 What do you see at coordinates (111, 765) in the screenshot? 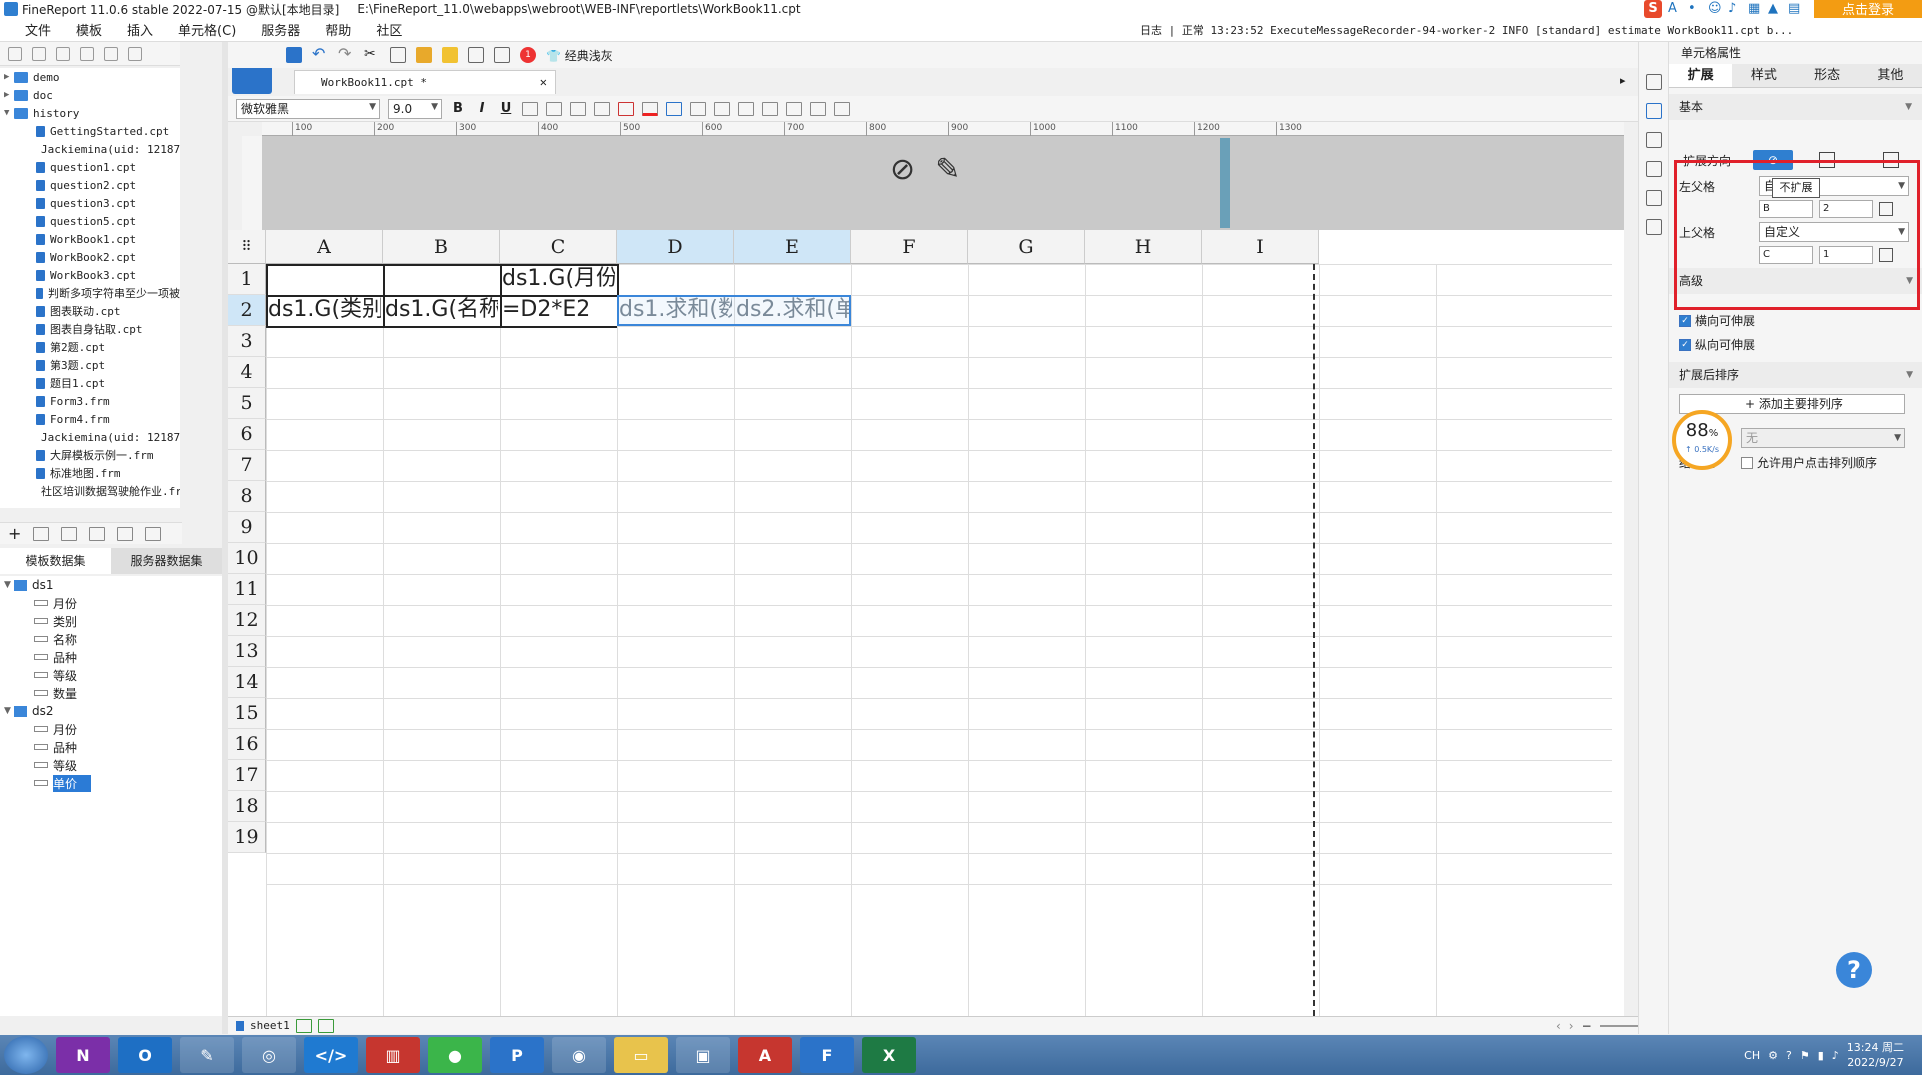
I see `dataset-field: 等级` at bounding box center [111, 765].